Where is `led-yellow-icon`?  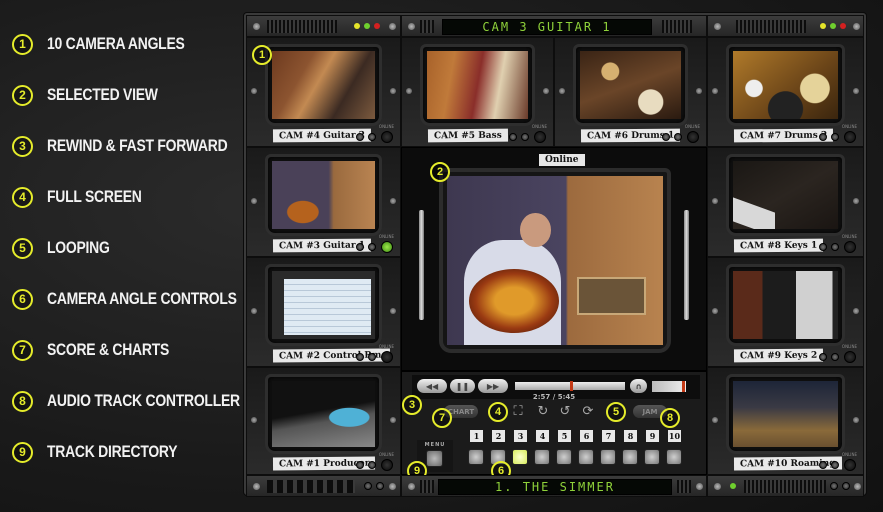
led-yellow-icon is located at coordinates (357, 26).